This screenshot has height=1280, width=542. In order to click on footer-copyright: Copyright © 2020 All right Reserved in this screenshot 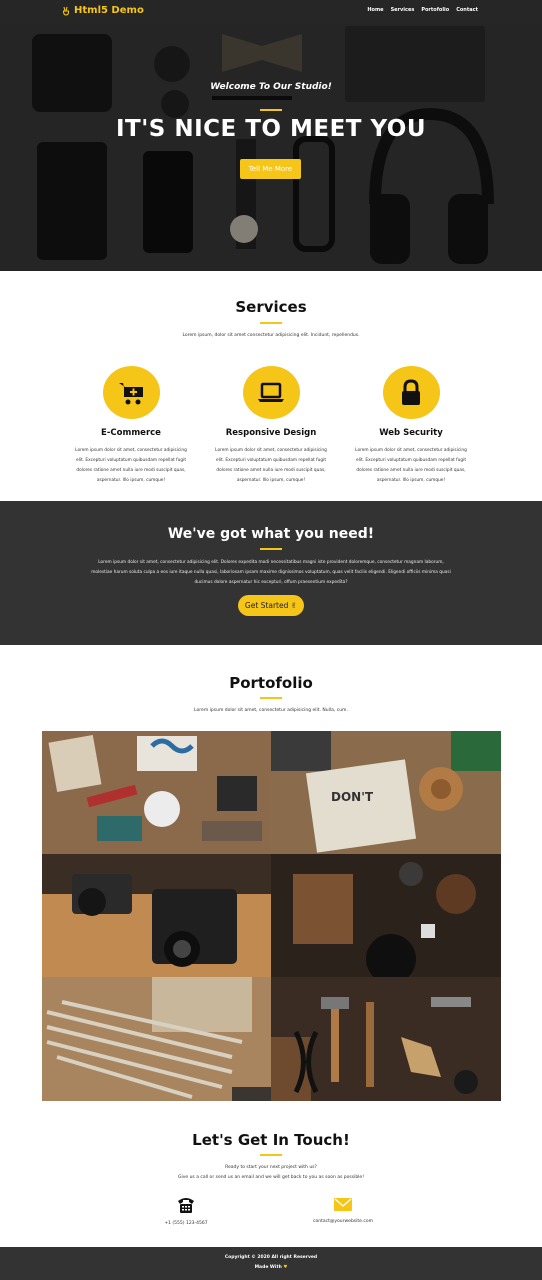, I will do `click(271, 1257)`.